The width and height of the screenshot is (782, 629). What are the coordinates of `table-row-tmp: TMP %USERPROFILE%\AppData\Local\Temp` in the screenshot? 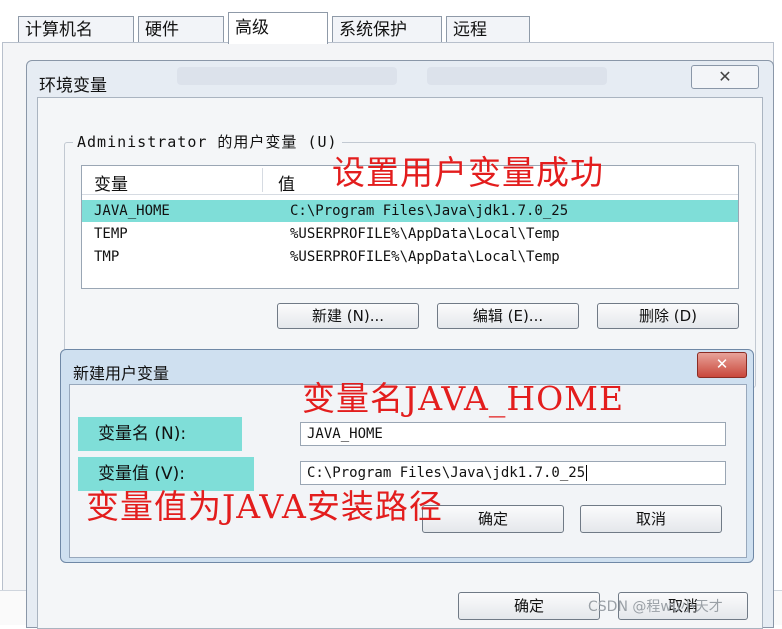 It's located at (410, 257).